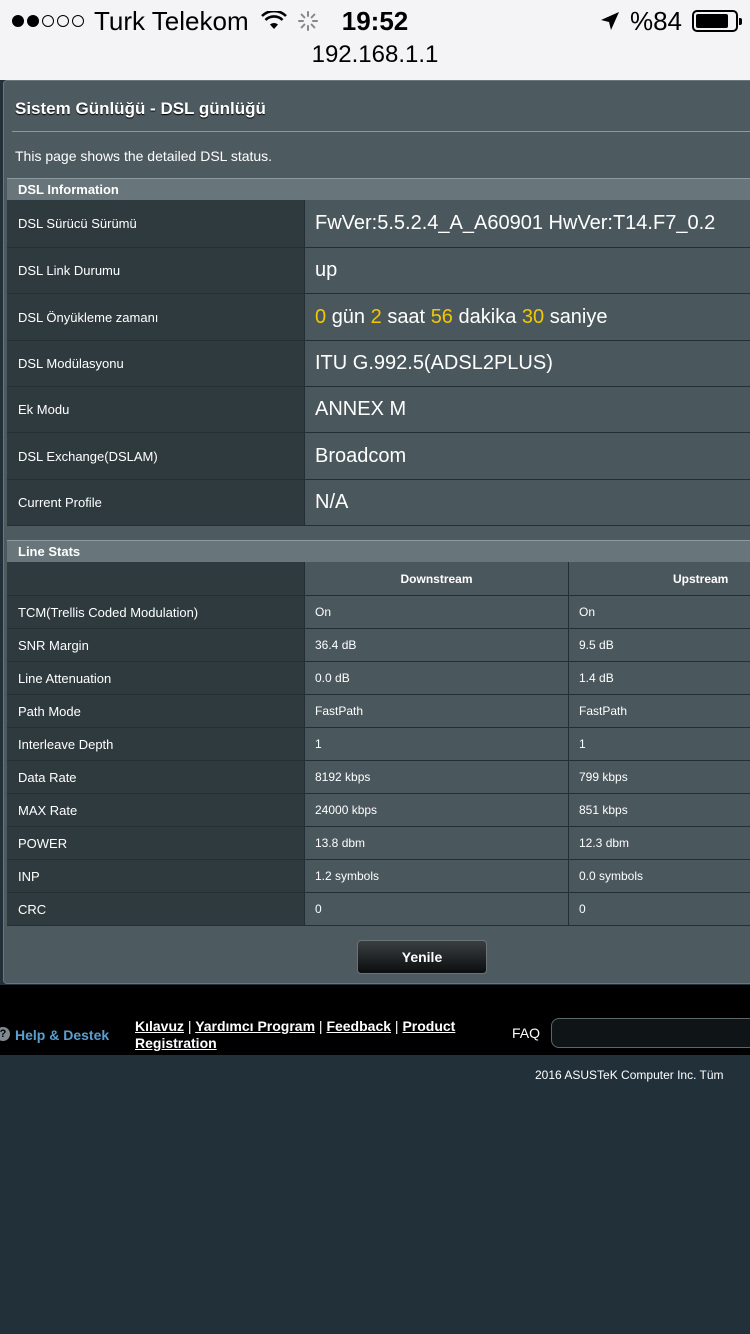 Image resolution: width=750 pixels, height=1334 pixels. What do you see at coordinates (156, 502) in the screenshot?
I see `row-label: Current Profile` at bounding box center [156, 502].